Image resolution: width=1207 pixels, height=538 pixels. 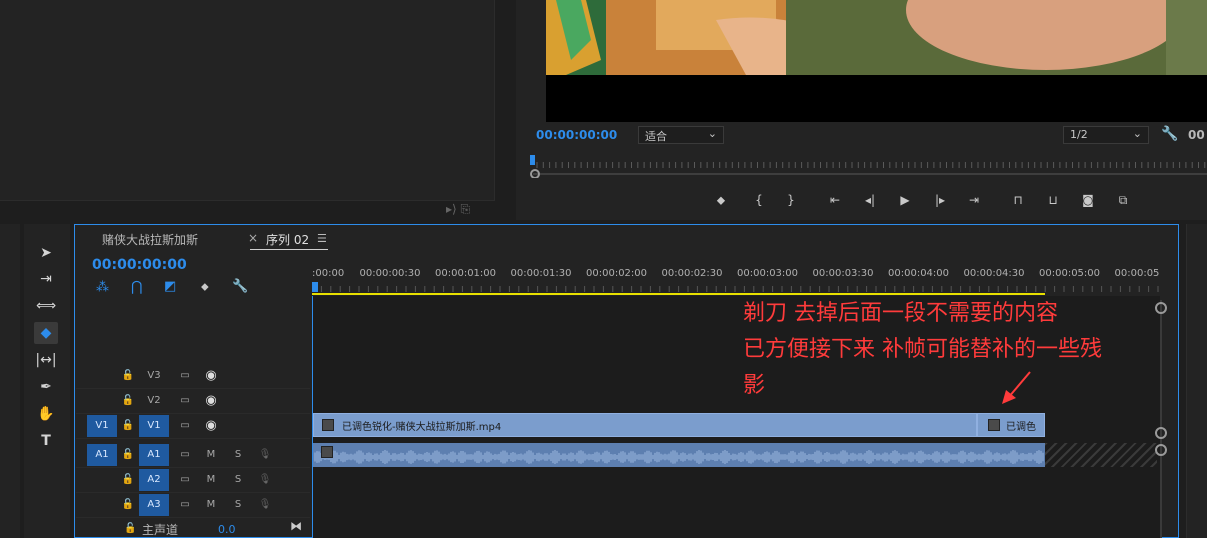 I want to click on nest-toggle-icon: ⁂, so click(x=102, y=287).